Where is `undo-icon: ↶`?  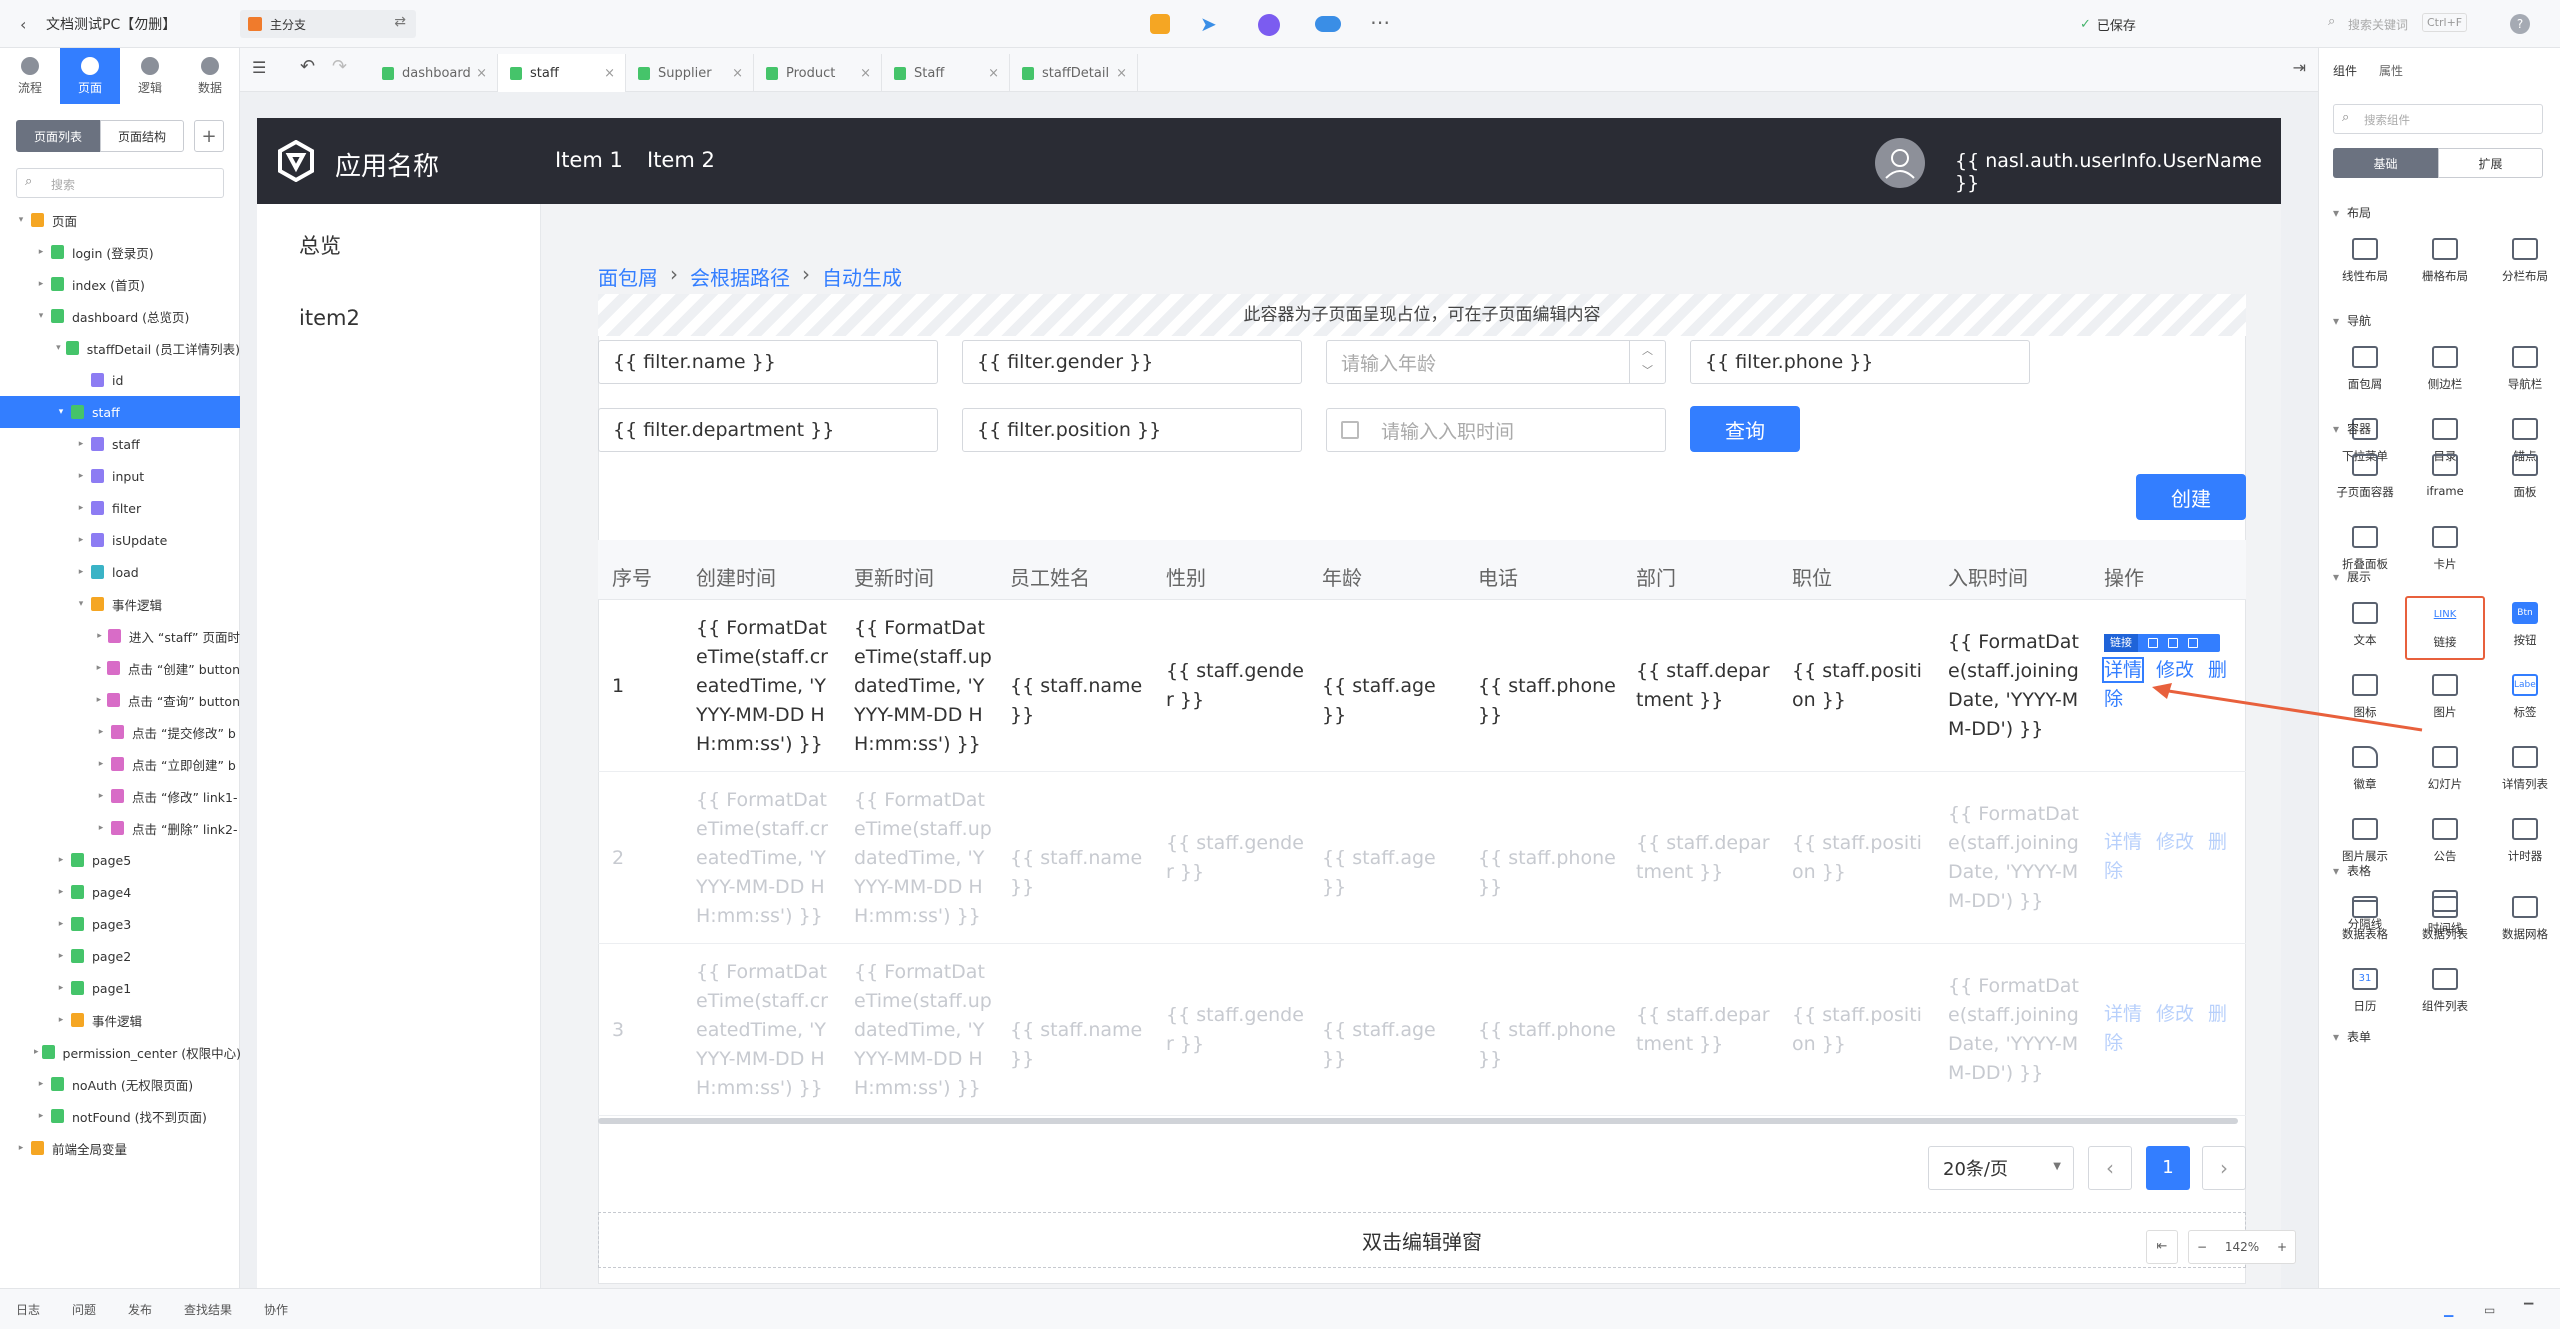 undo-icon: ↶ is located at coordinates (307, 66).